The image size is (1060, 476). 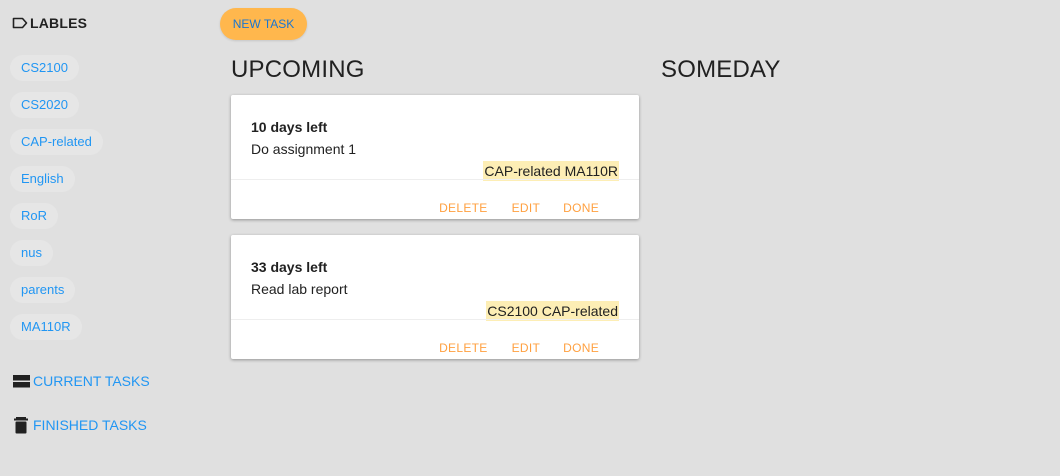 What do you see at coordinates (21, 381) in the screenshot?
I see `view-agenda-icon` at bounding box center [21, 381].